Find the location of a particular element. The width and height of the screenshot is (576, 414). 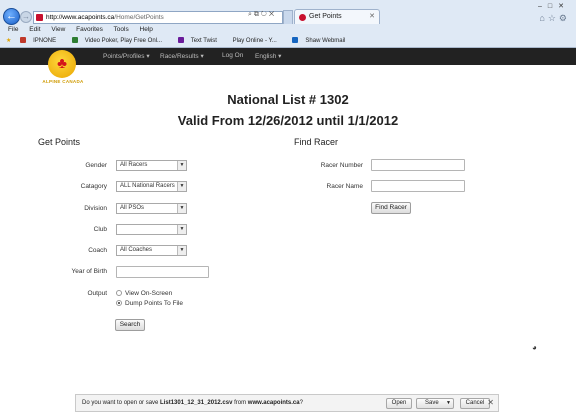

address-path: /Home/GetPoints is located at coordinates (139, 17).